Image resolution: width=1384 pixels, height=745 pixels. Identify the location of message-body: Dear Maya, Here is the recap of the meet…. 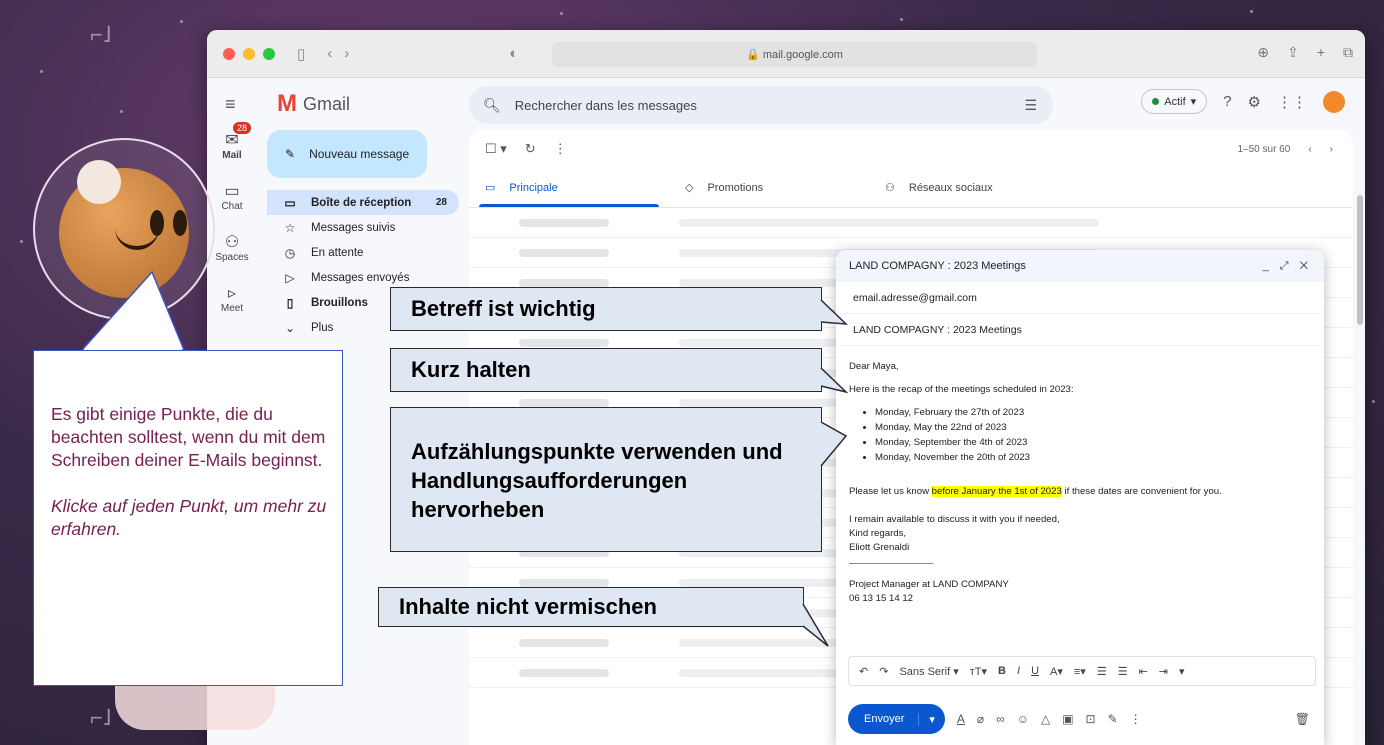
(1080, 483).